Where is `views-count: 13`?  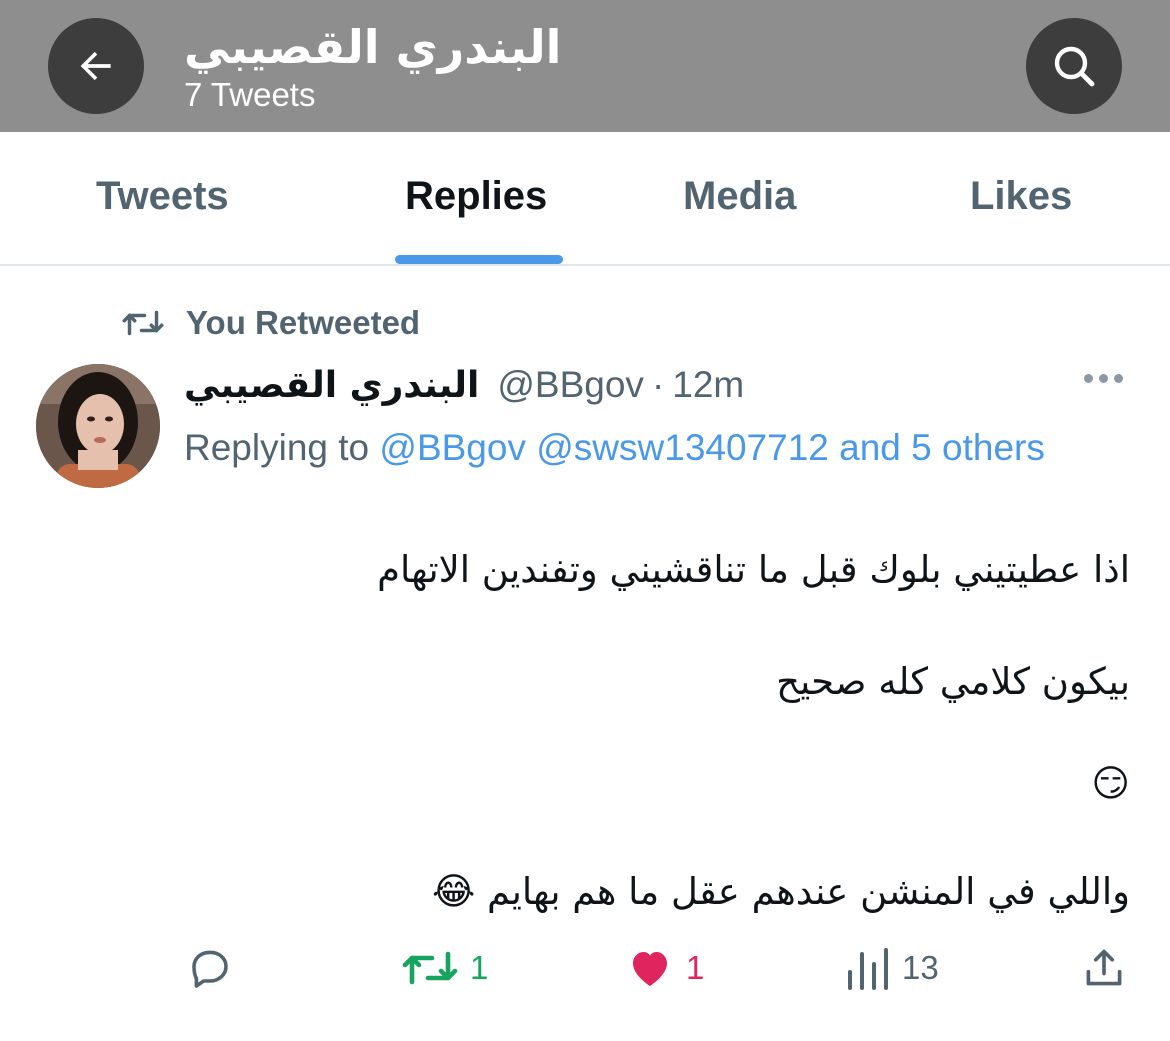 views-count: 13 is located at coordinates (920, 967).